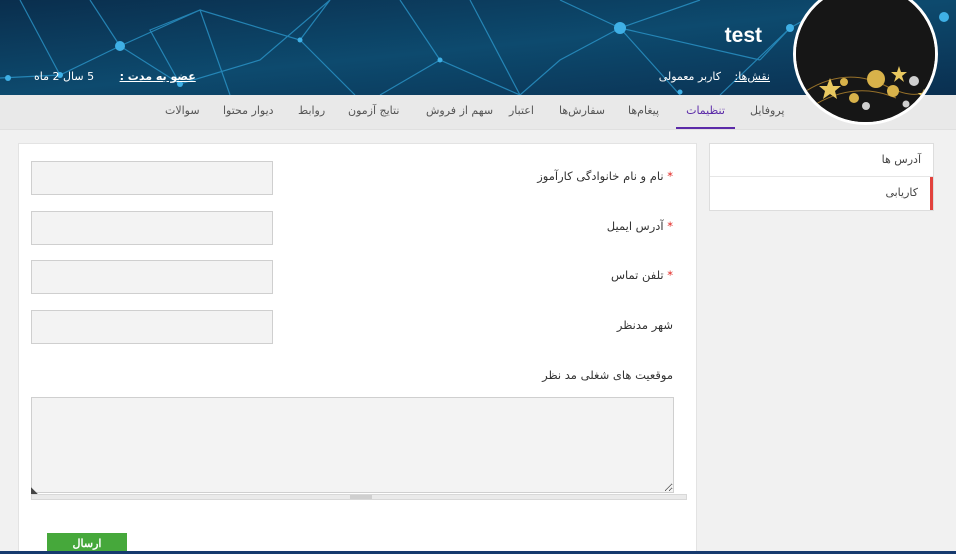 Image resolution: width=956 pixels, height=554 pixels. Describe the element at coordinates (605, 176) in the screenshot. I see `field-label-full-name: * نام و نام خانوادگی کارآموز` at that location.